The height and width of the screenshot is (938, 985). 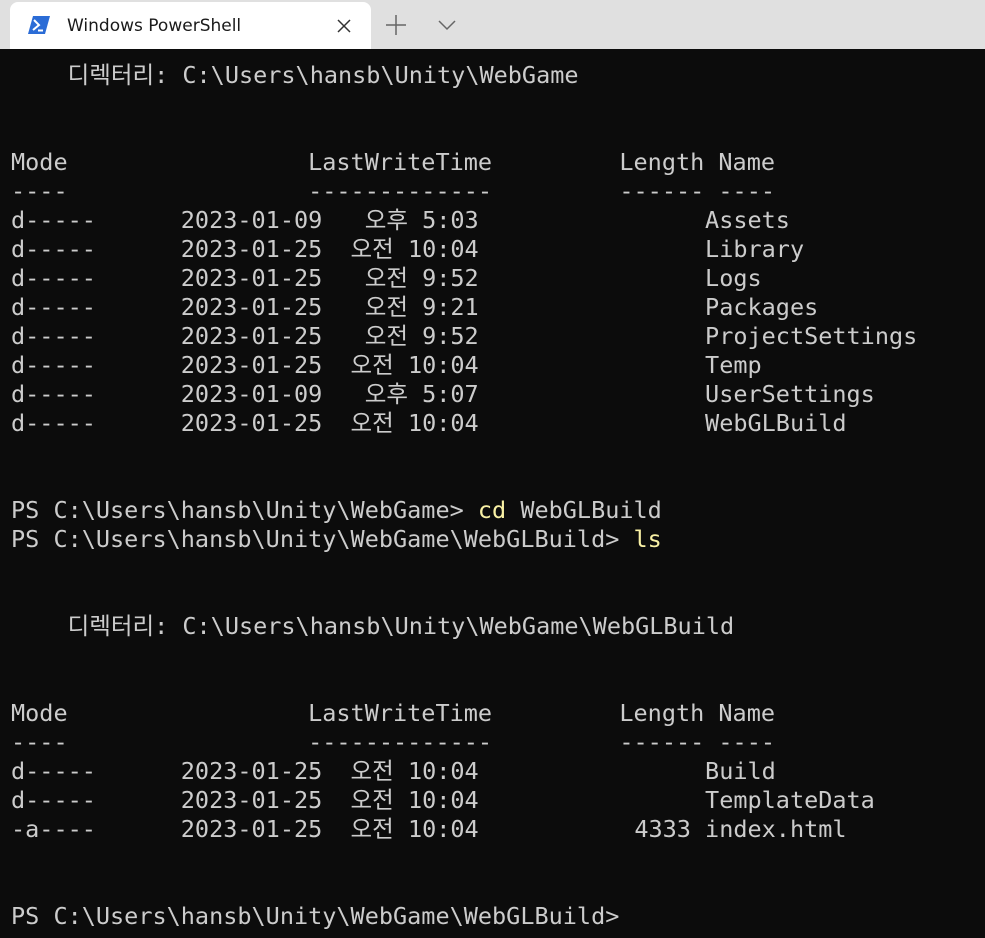 I want to click on tab-bar: Windows PowerShell, so click(x=492, y=24).